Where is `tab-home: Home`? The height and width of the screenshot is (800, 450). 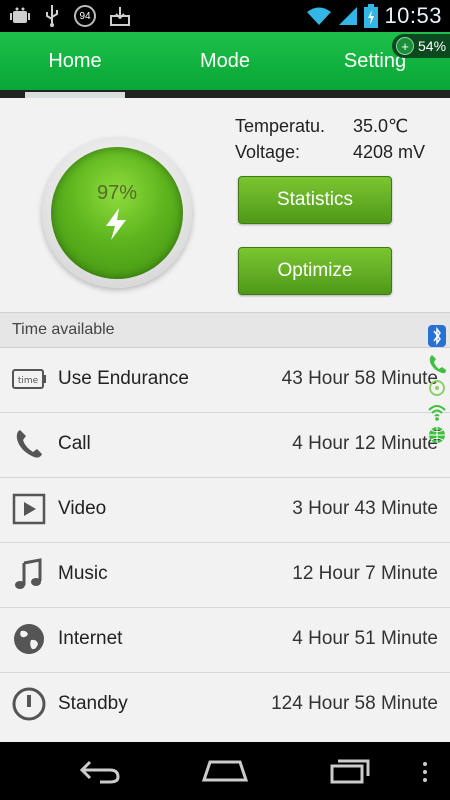 tab-home: Home is located at coordinates (75, 61).